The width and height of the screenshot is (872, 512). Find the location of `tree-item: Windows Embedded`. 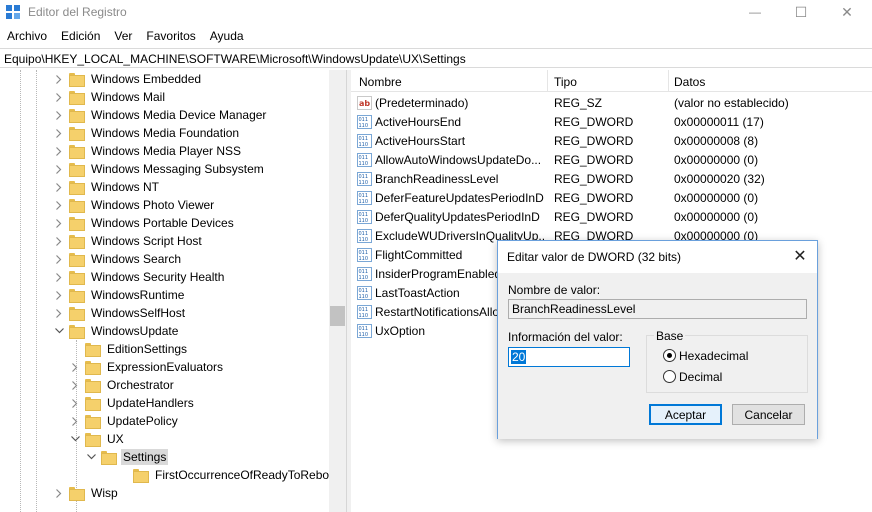

tree-item: Windows Embedded is located at coordinates (127, 79).